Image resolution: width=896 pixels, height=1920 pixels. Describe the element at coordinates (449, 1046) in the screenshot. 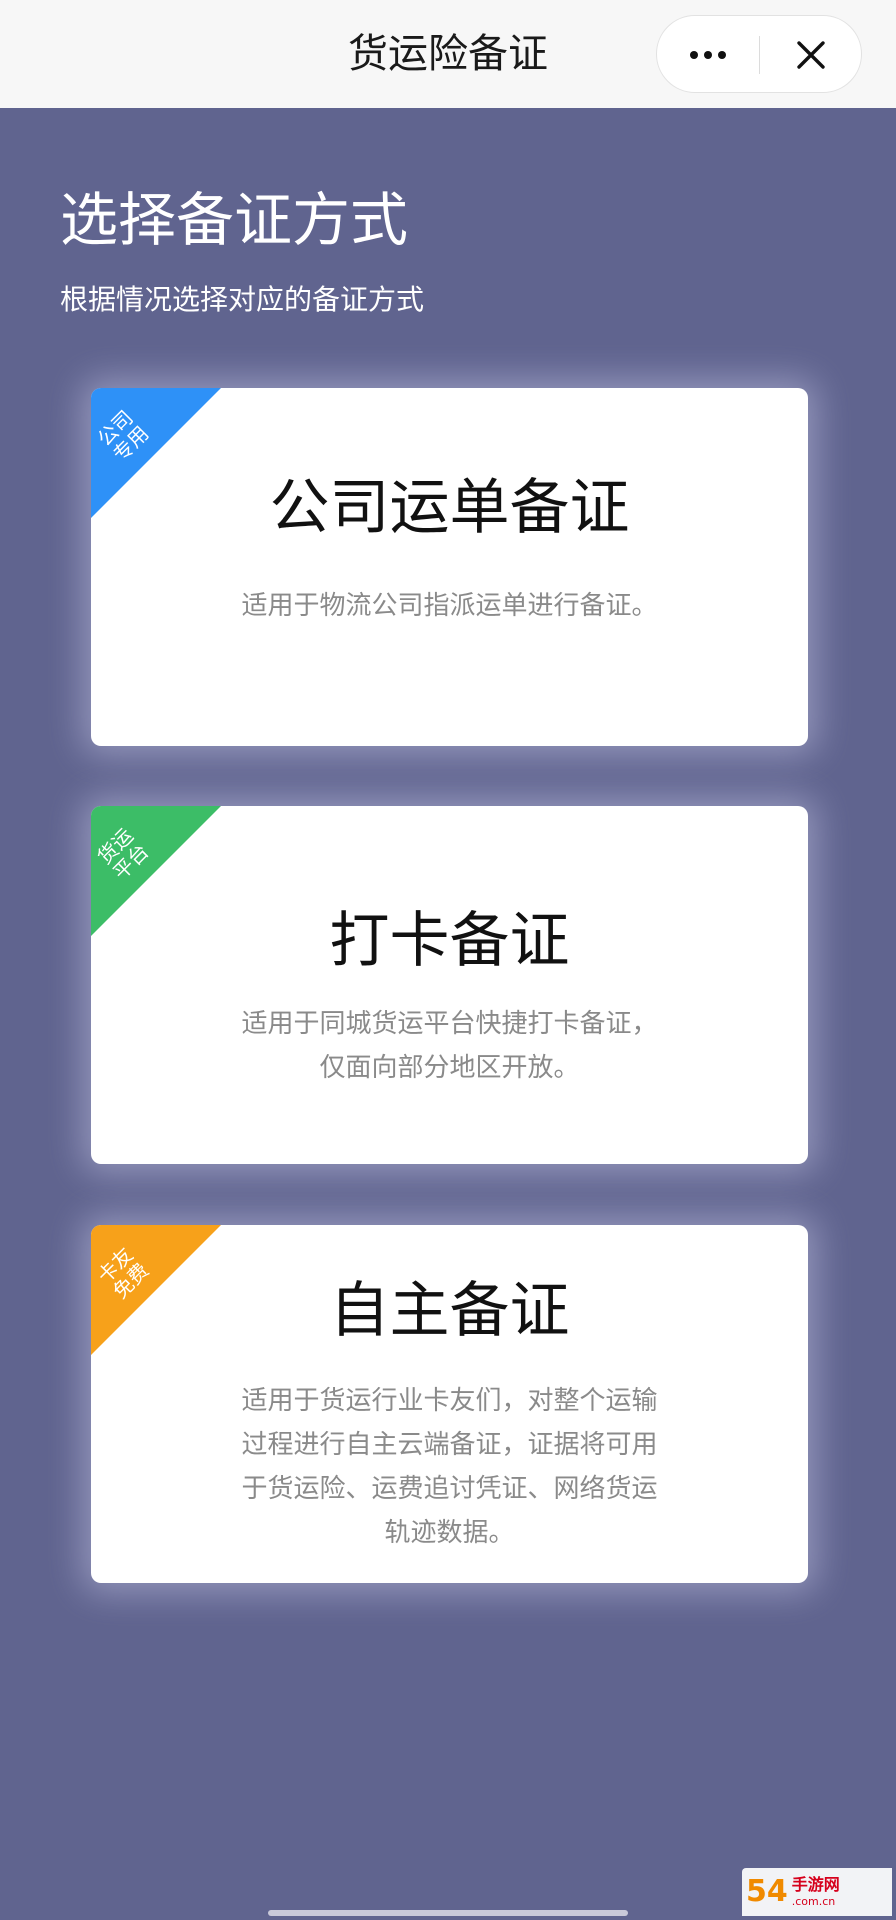

I see `card-description: 适用于同城货运平台快捷打卡备证，仅面向部分地区开放。` at that location.